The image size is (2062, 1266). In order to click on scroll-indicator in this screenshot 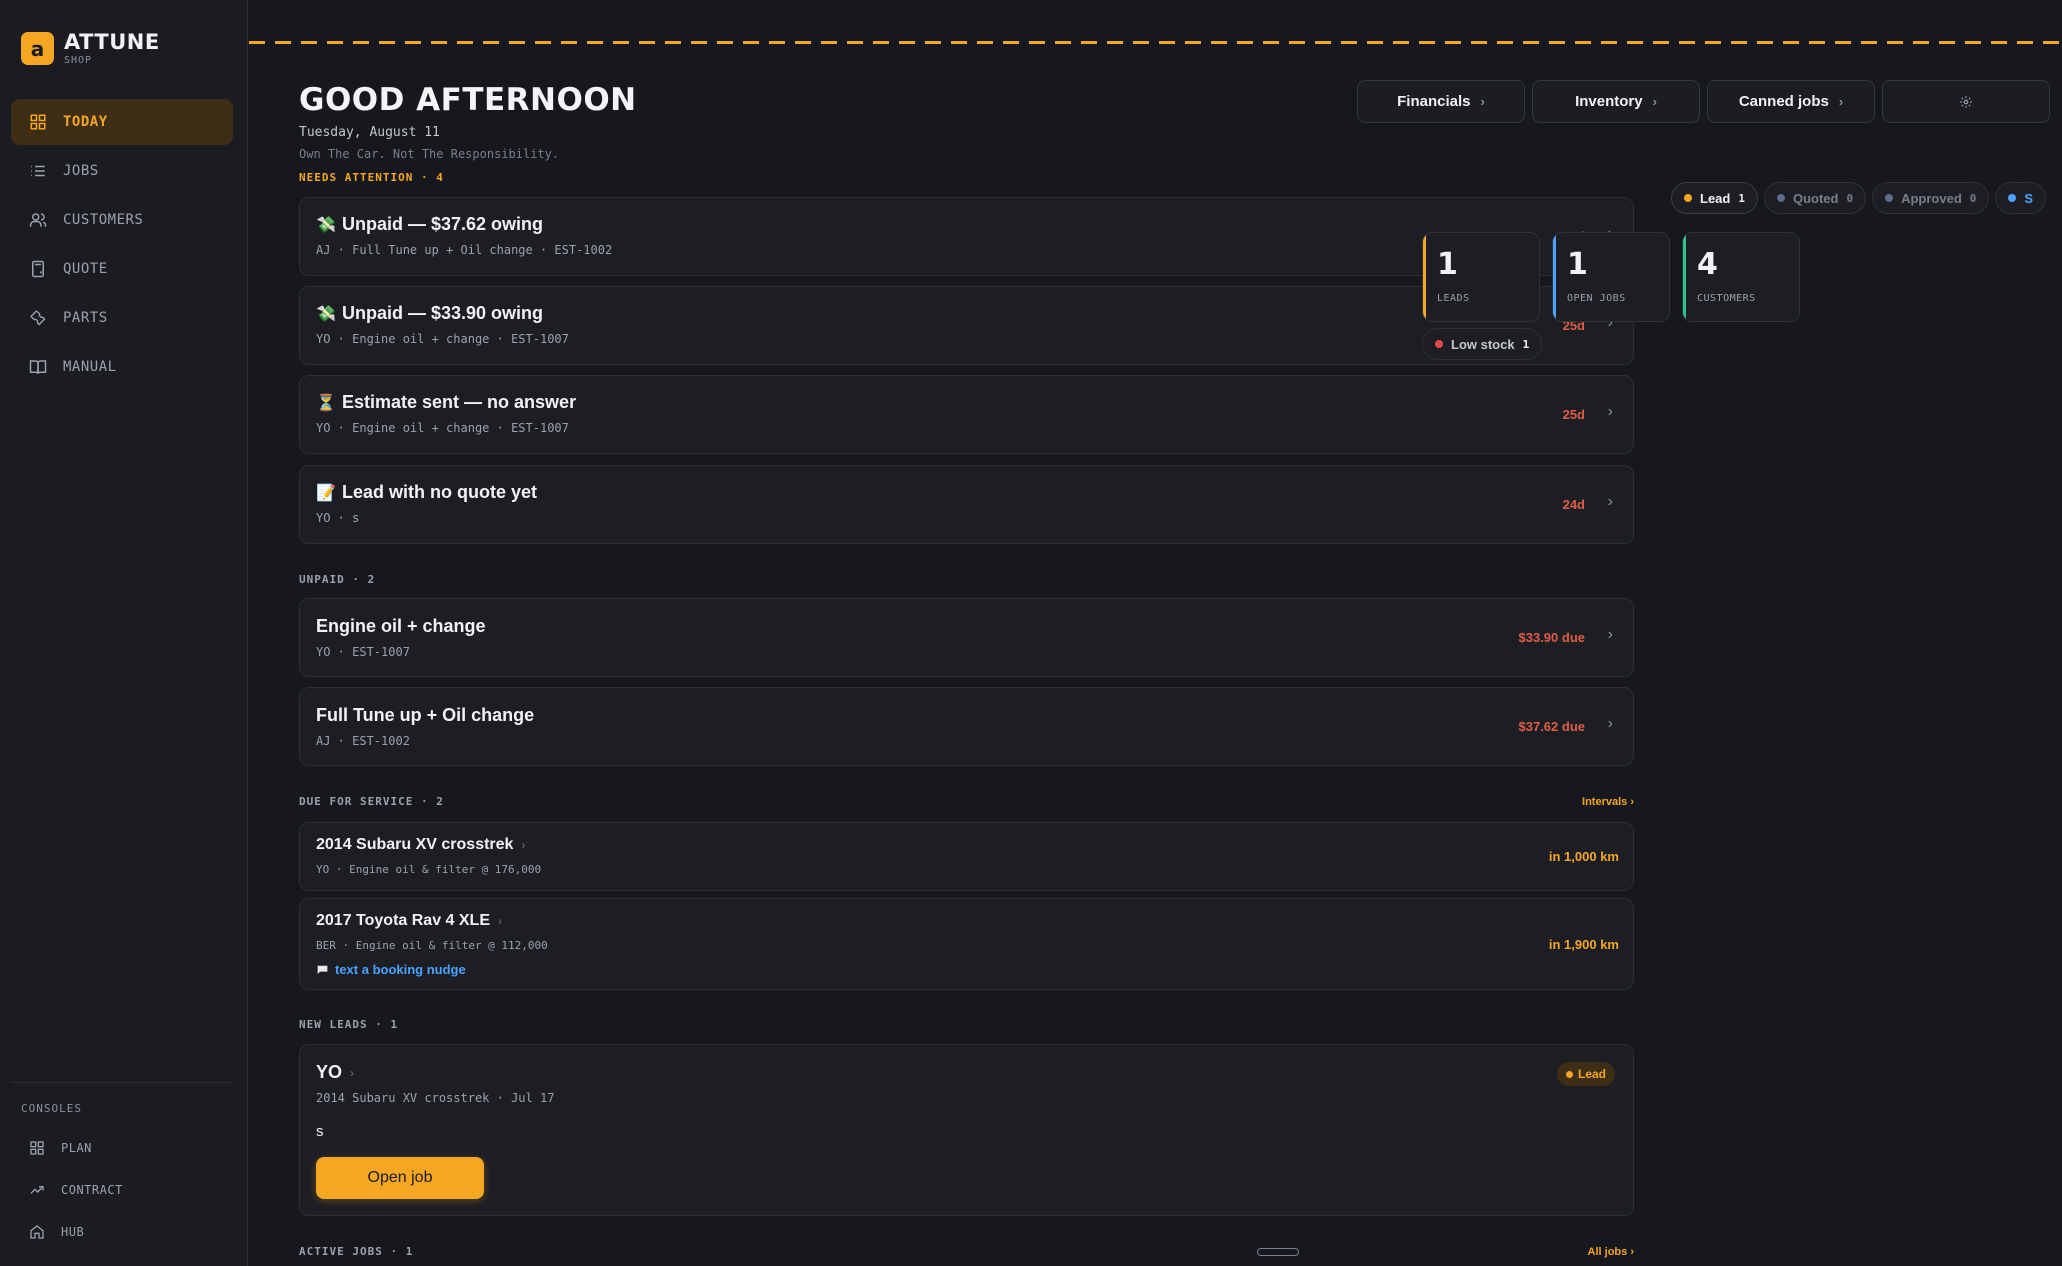, I will do `click(1278, 1252)`.